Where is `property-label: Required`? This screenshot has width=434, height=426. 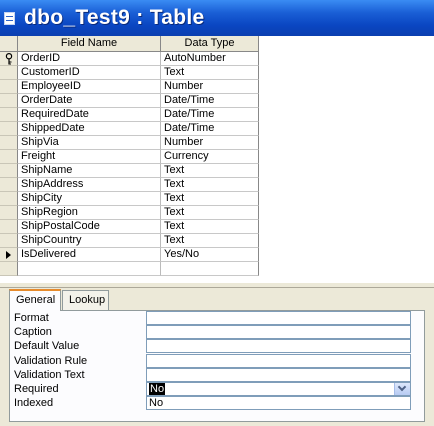
property-label: Required is located at coordinates (36, 389).